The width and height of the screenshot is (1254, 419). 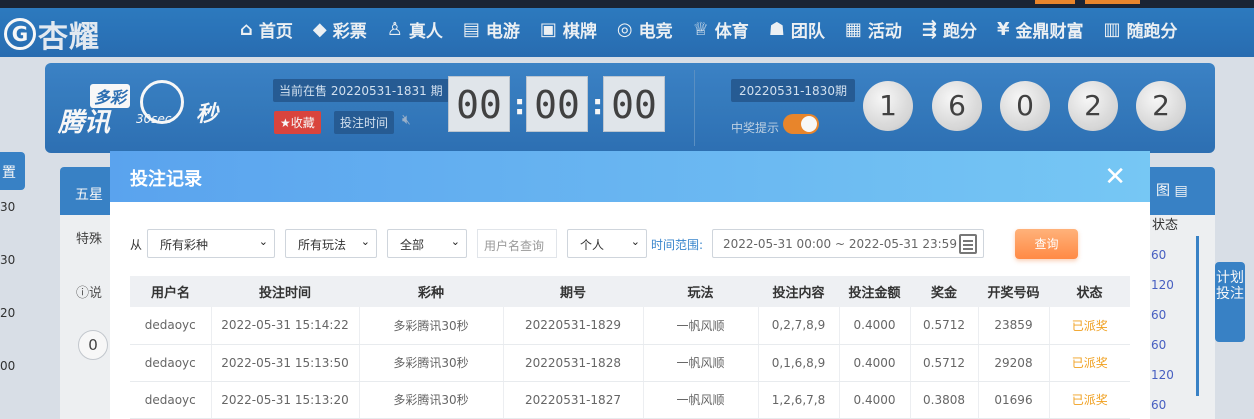 What do you see at coordinates (1014, 326) in the screenshot?
I see `table-cell: 23859` at bounding box center [1014, 326].